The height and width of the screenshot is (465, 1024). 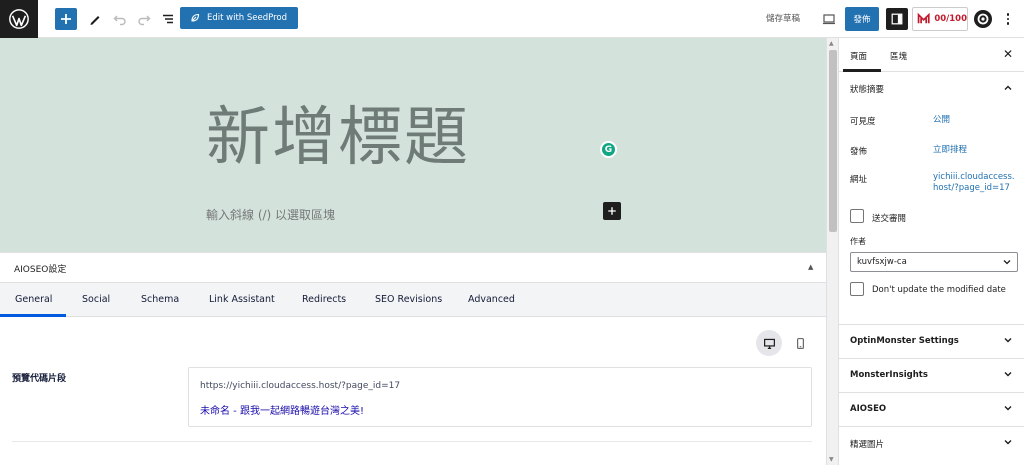 I want to click on scrollbar-thumb, so click(x=833, y=141).